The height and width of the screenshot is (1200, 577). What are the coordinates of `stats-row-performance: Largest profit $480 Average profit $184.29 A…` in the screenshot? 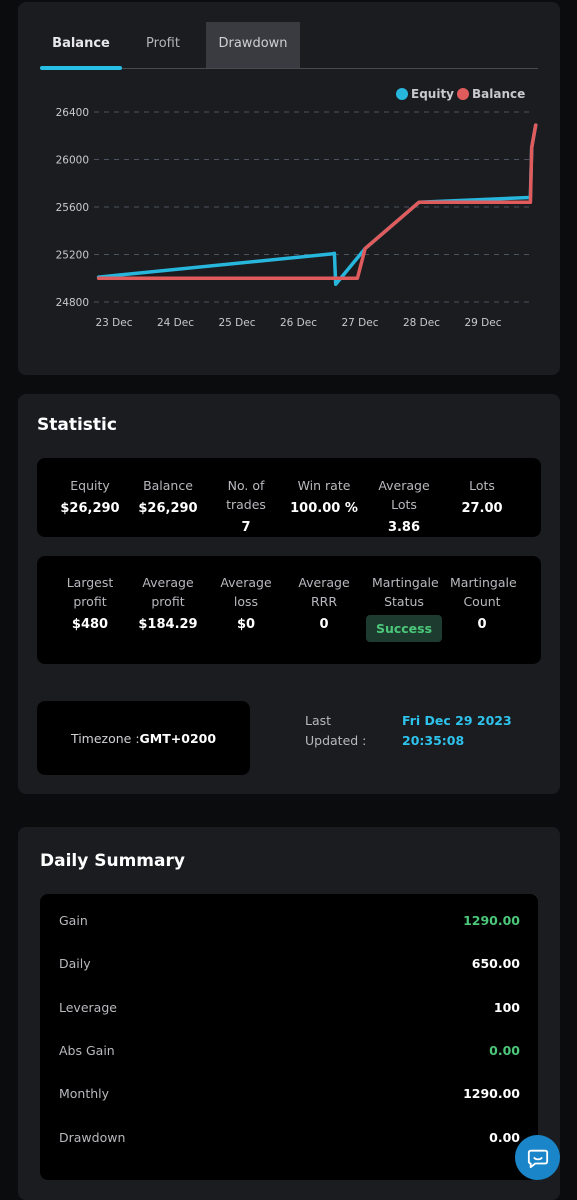 It's located at (289, 610).